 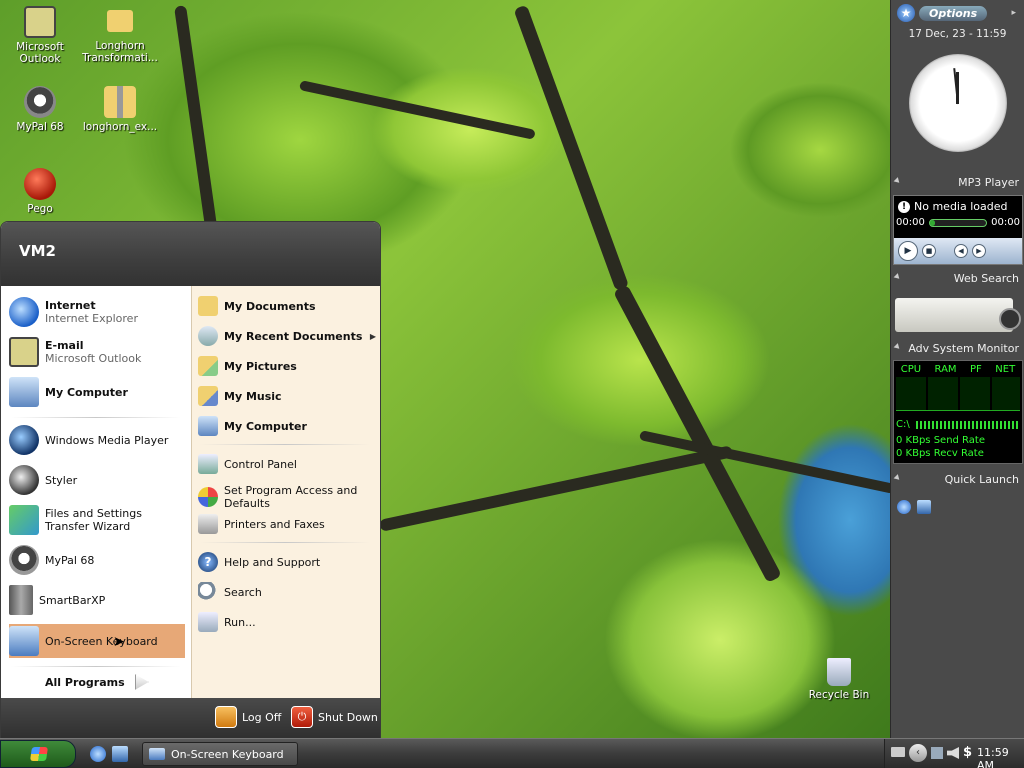 What do you see at coordinates (961, 251) in the screenshot?
I see `previous-button: ◀` at bounding box center [961, 251].